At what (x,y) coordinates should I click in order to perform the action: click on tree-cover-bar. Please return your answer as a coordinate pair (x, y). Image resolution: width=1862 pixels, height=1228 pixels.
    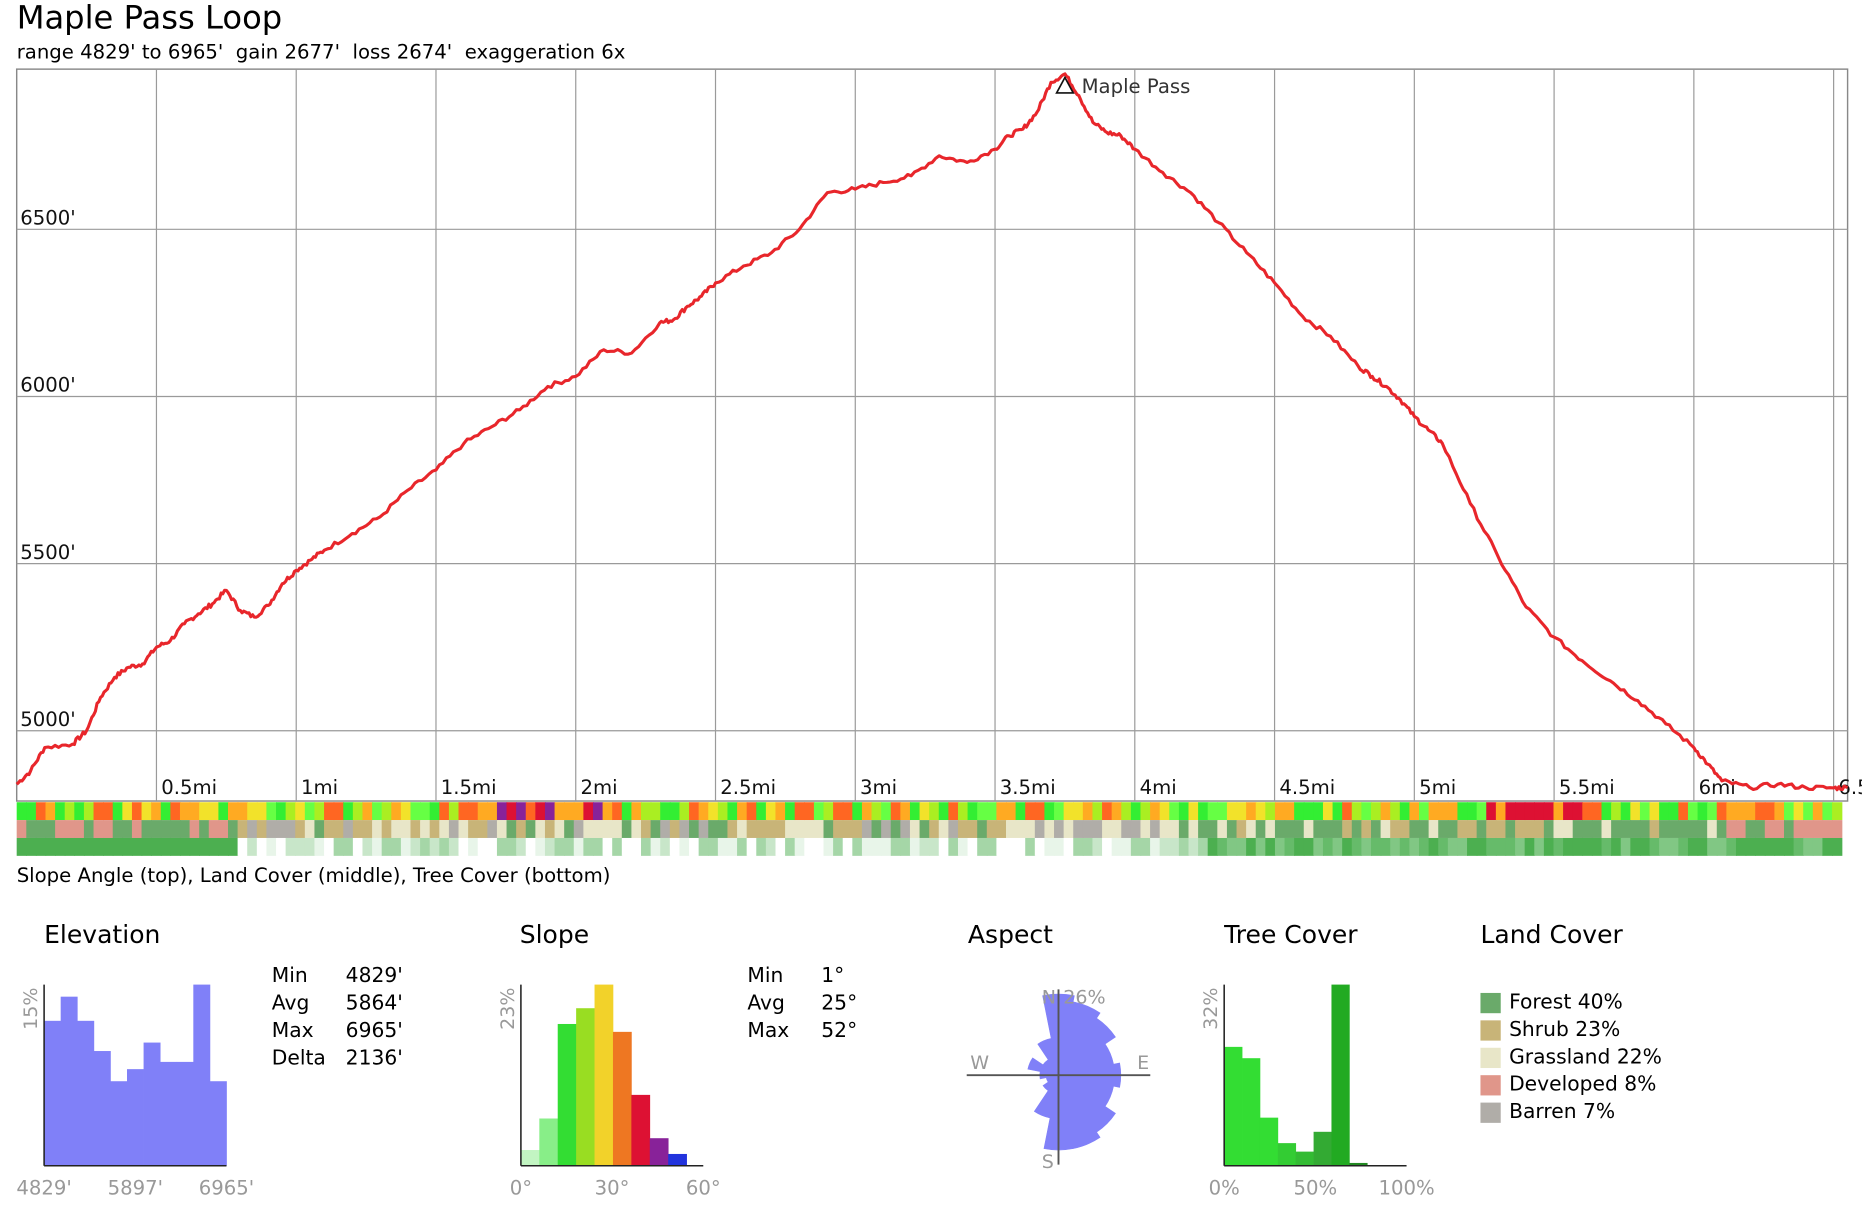
    Looking at the image, I should click on (1269, 1141).